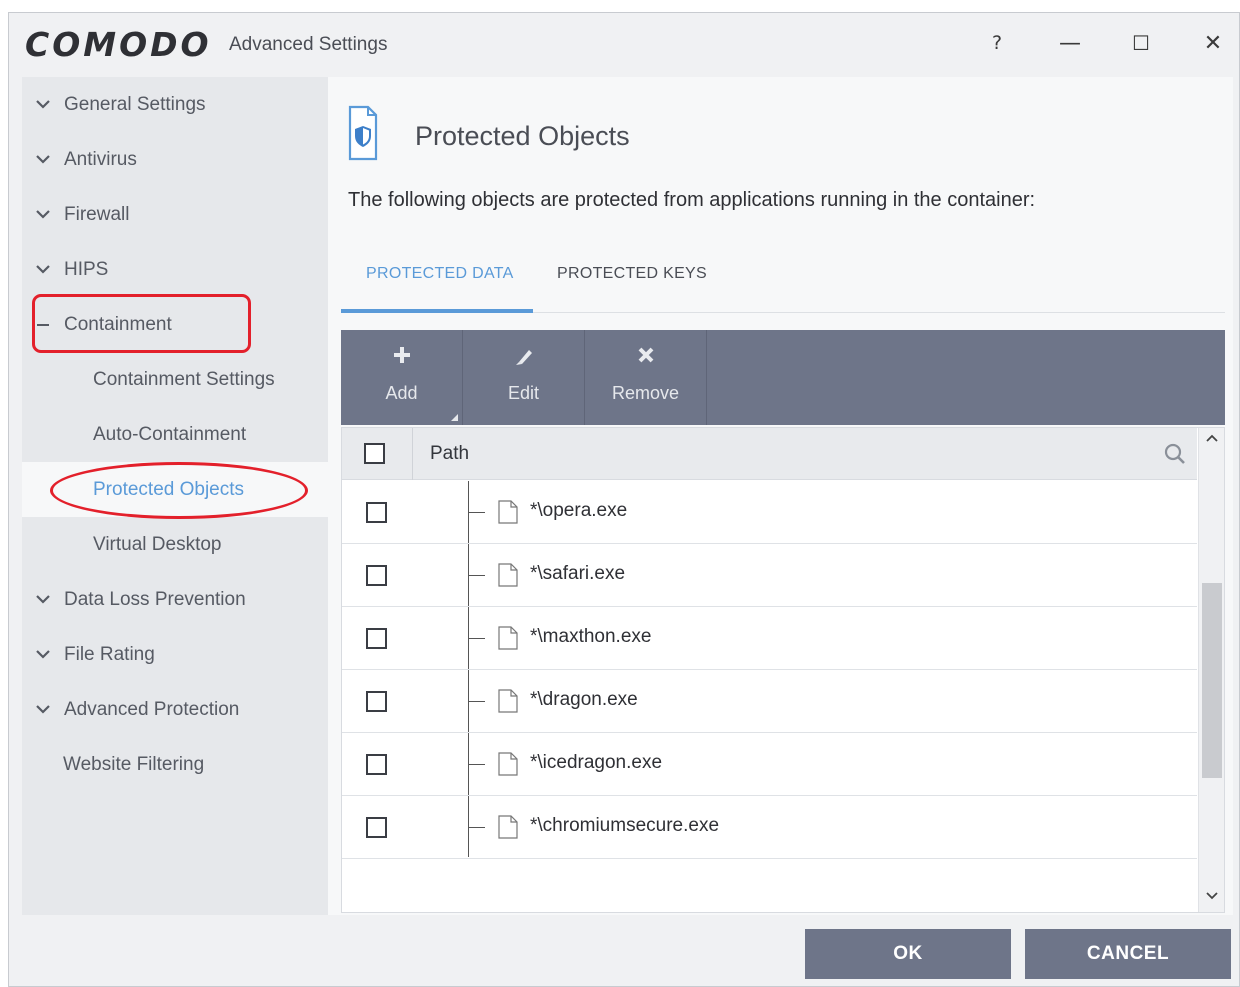 Image resolution: width=1240 pixels, height=987 pixels. Describe the element at coordinates (769, 512) in the screenshot. I see `table-row: *\opera.exe` at that location.